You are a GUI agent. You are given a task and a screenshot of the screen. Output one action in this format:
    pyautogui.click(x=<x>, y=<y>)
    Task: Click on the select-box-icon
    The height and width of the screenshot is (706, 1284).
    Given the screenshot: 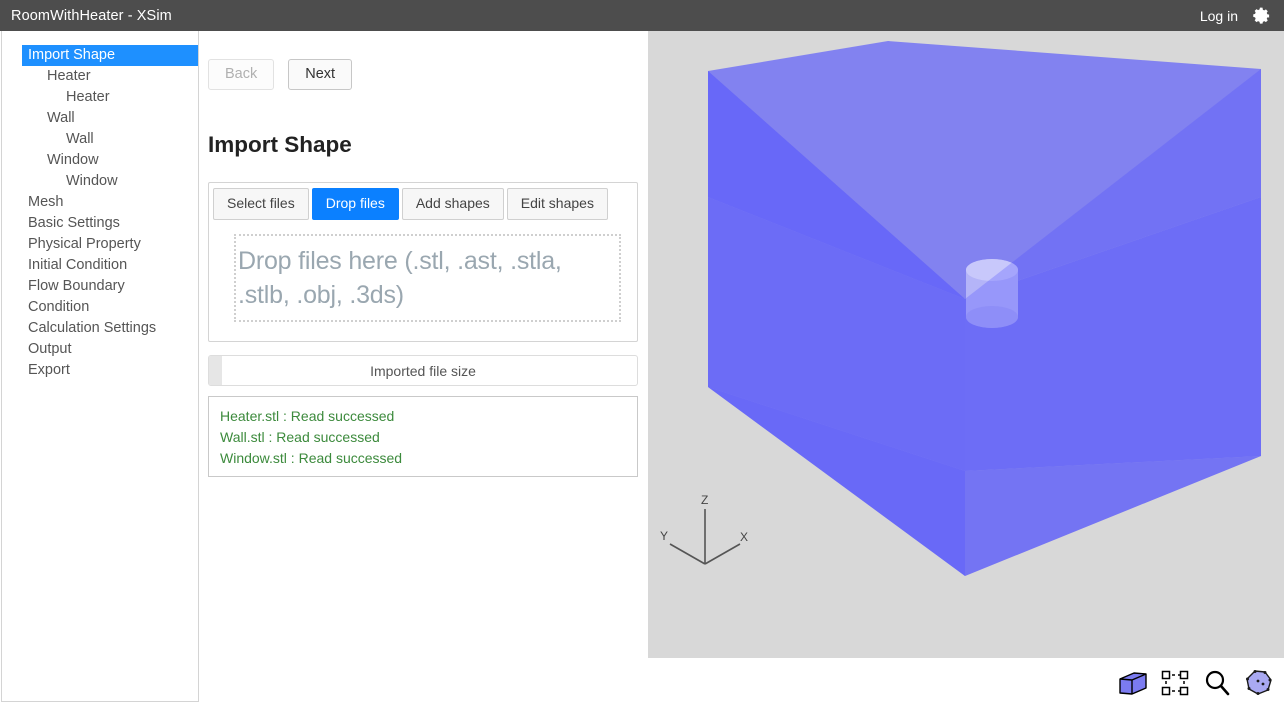 What is the action you would take?
    pyautogui.click(x=1175, y=683)
    